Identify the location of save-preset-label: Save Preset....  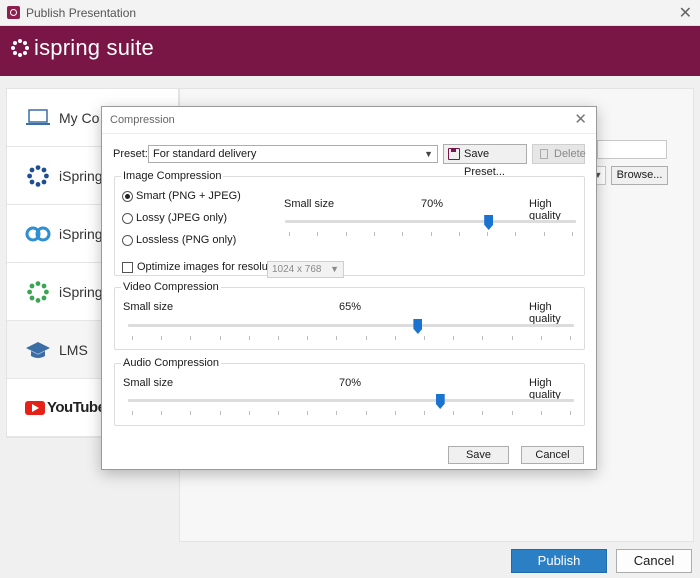
(484, 163).